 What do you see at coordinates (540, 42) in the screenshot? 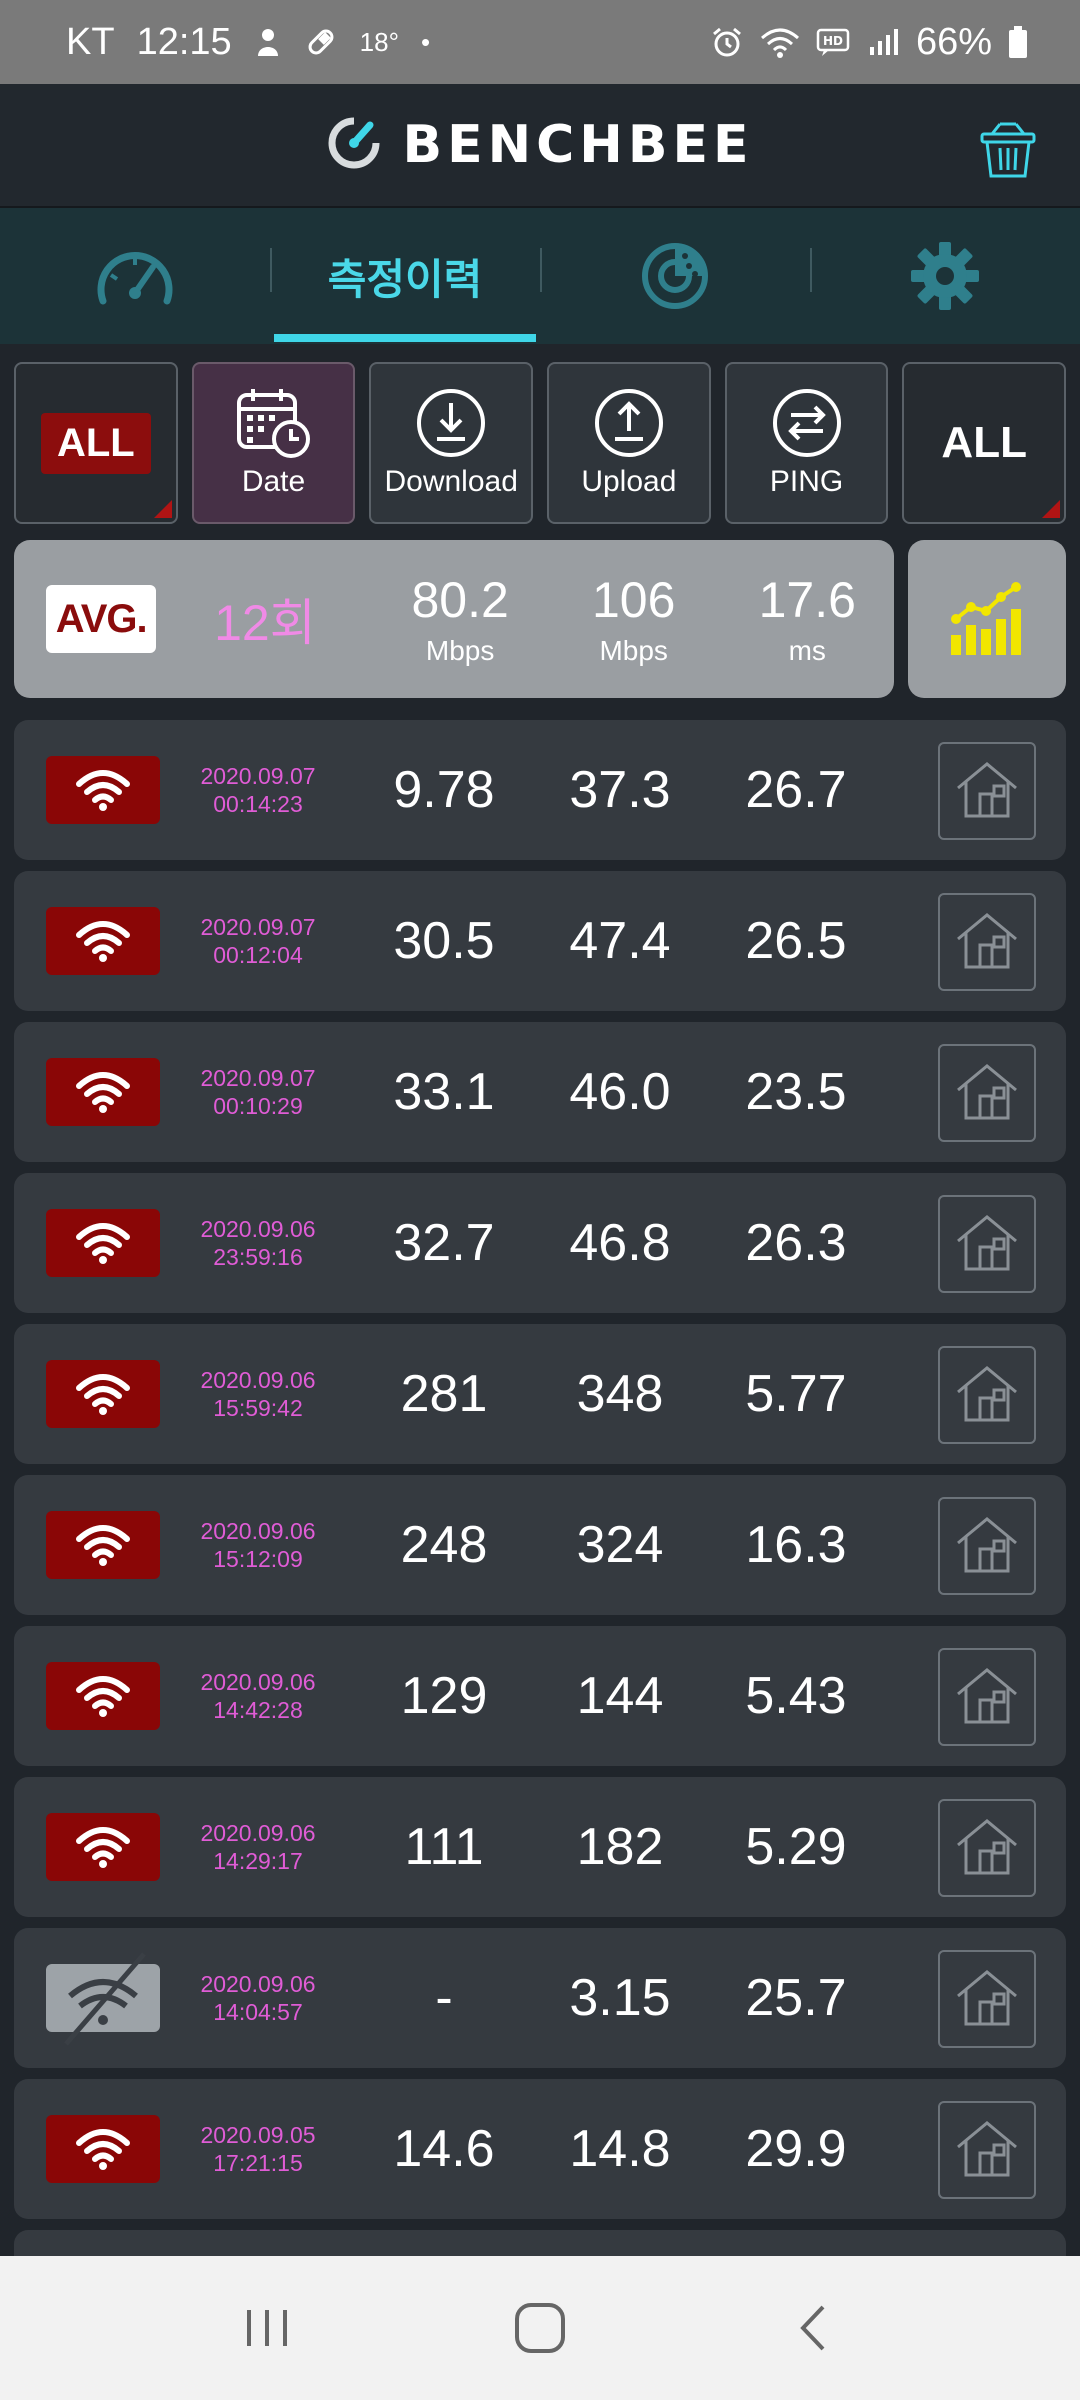
I see `status-bar: KT 12:15 18° • HD 66%` at bounding box center [540, 42].